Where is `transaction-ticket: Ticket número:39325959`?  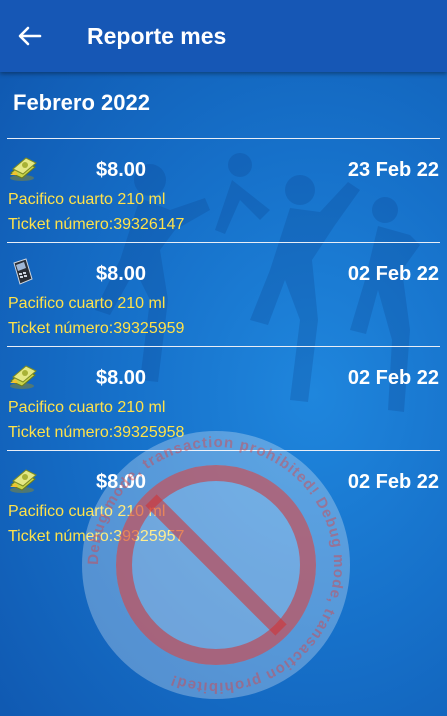
transaction-ticket: Ticket número:39325959 is located at coordinates (96, 328).